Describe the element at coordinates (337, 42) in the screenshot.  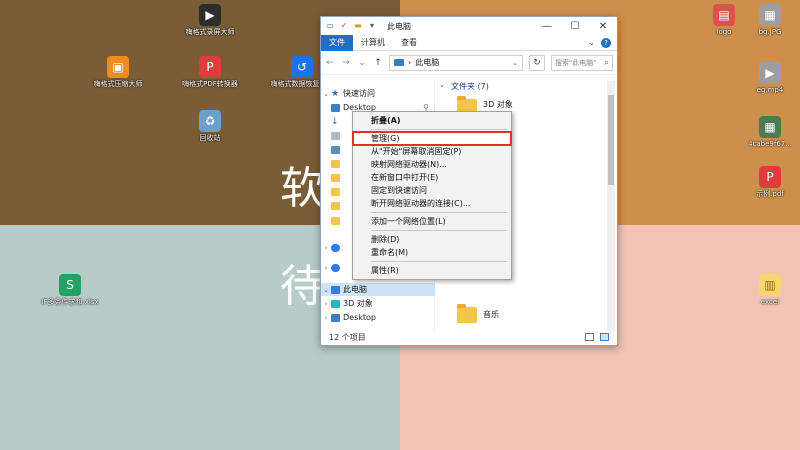
I see `tab-file: 文件` at that location.